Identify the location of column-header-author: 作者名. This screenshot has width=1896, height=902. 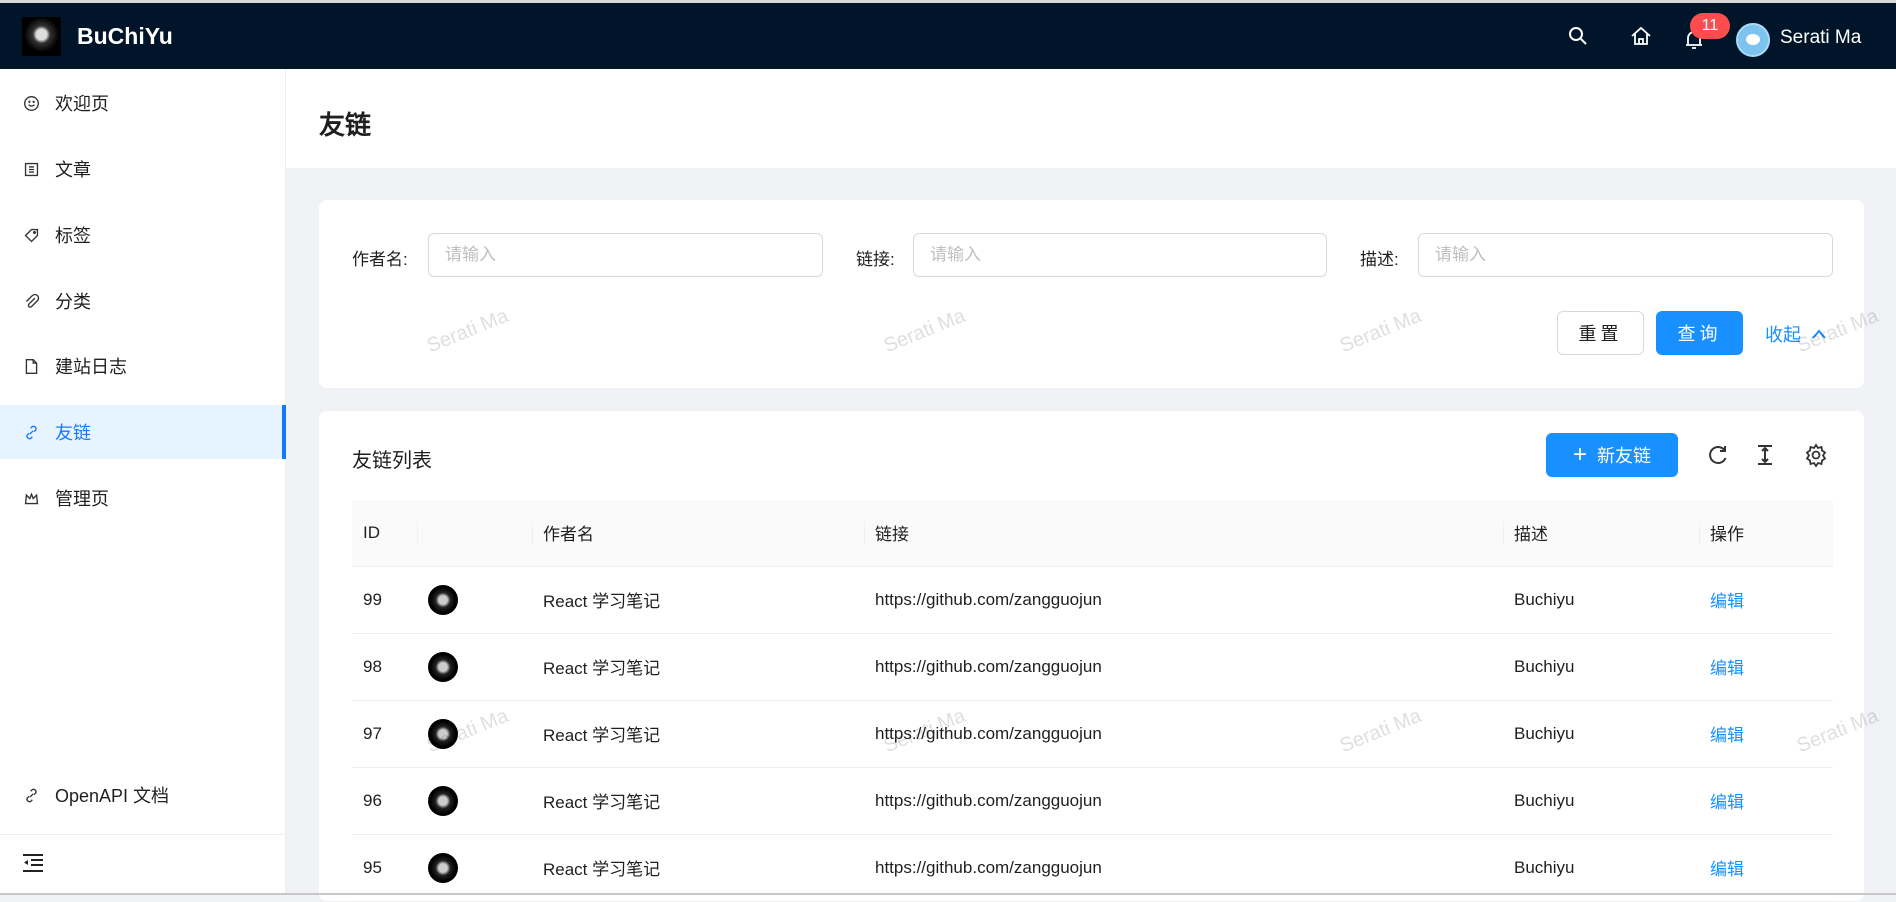
(698, 533).